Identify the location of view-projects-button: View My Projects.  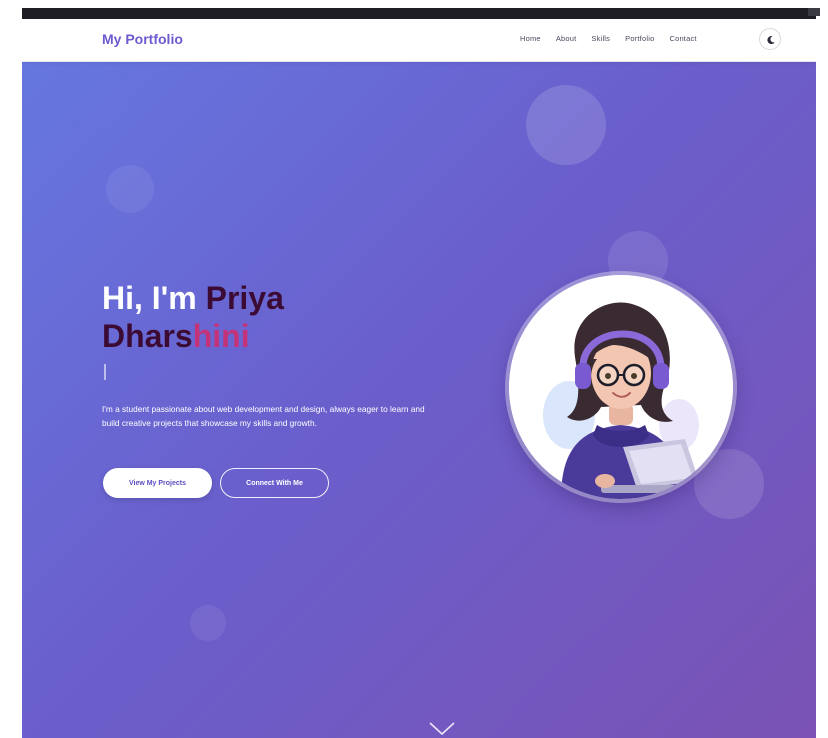
(157, 483).